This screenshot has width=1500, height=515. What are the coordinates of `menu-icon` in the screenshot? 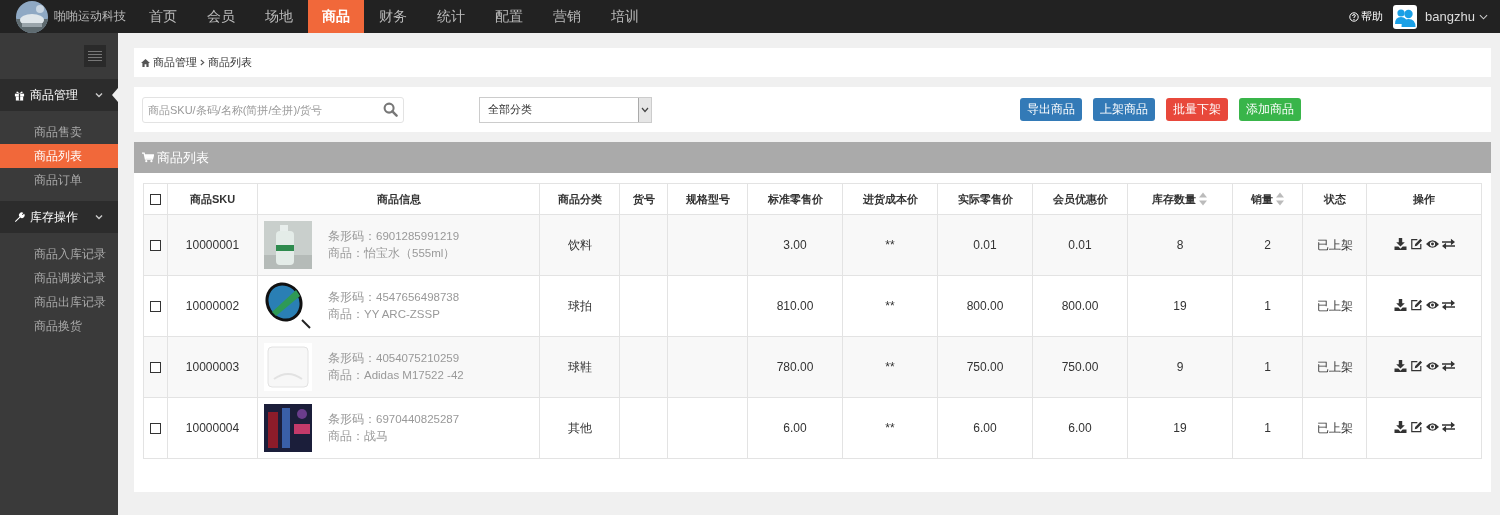 It's located at (95, 56).